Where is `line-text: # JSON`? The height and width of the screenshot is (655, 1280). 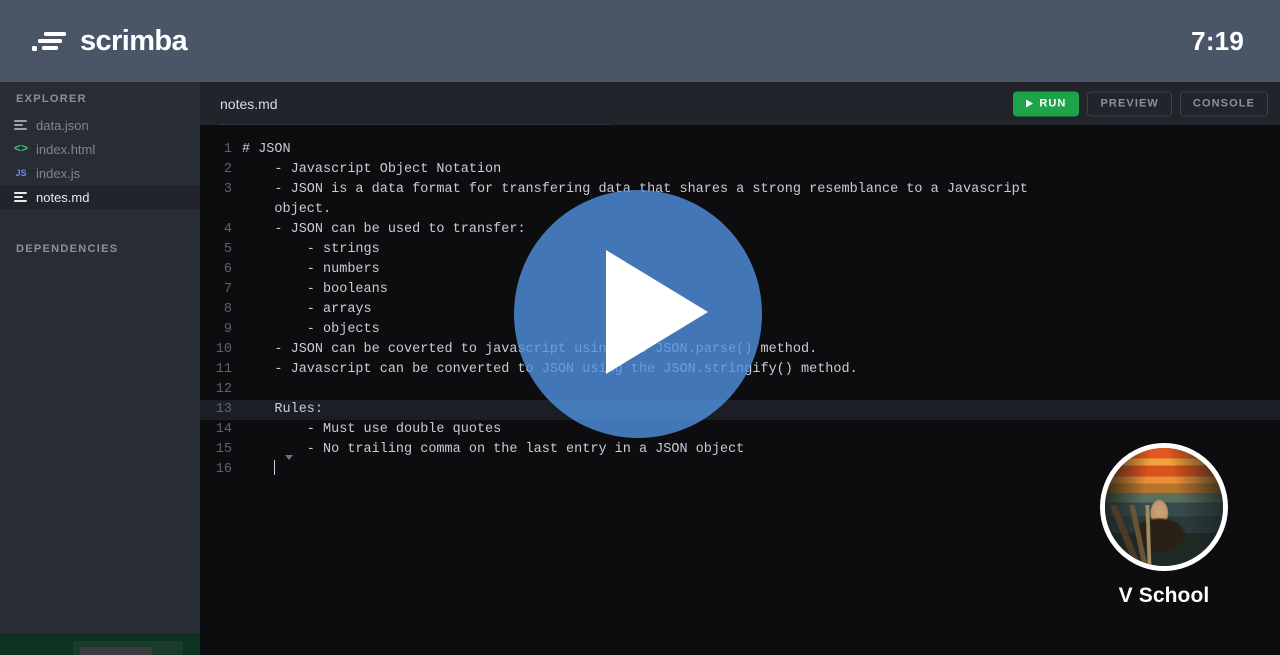
line-text: # JSON is located at coordinates (266, 149).